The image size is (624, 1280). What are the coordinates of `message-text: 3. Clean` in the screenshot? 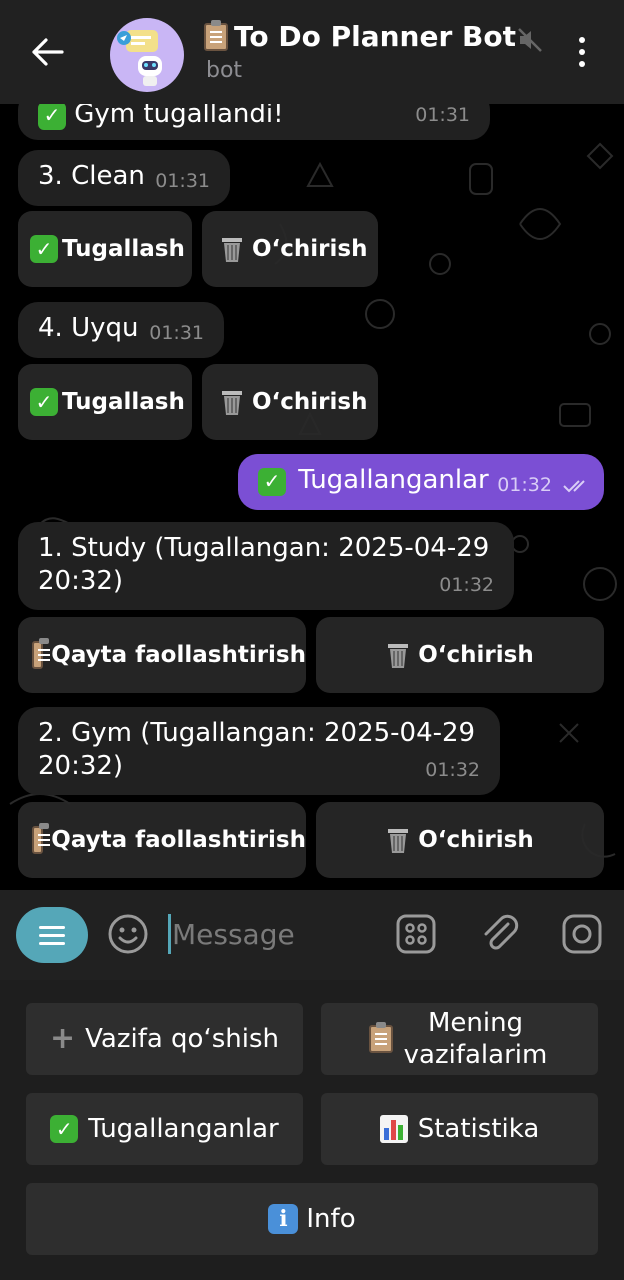 It's located at (91, 176).